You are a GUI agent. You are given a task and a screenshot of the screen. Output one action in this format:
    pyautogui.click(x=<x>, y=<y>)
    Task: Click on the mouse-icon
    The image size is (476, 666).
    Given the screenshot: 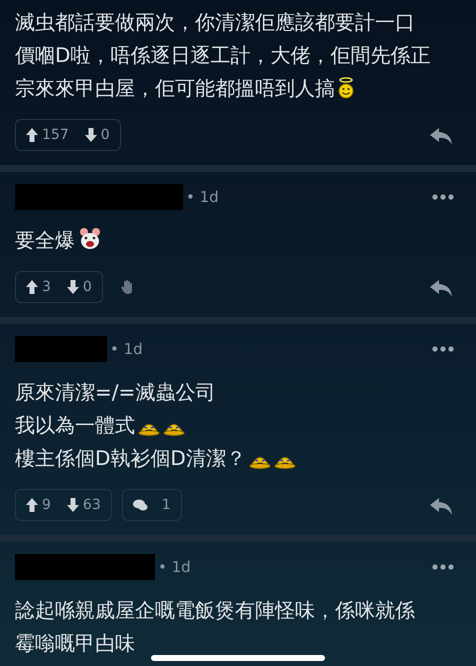 What is the action you would take?
    pyautogui.click(x=90, y=239)
    